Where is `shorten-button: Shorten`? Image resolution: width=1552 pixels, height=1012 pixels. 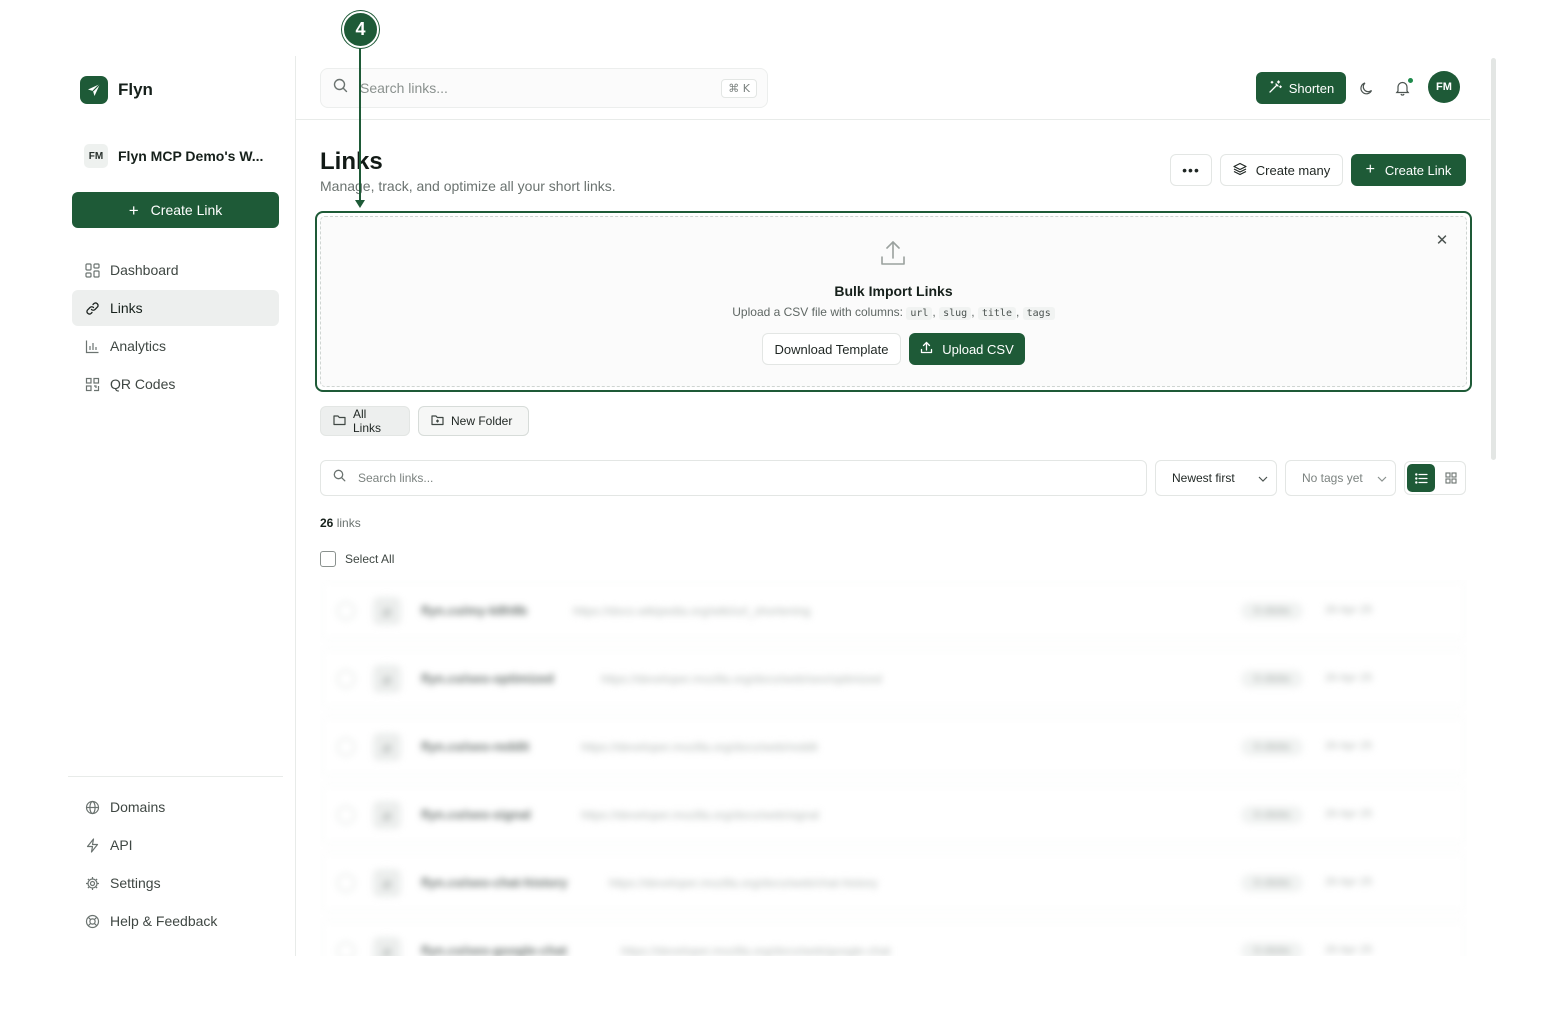 shorten-button: Shorten is located at coordinates (1301, 88).